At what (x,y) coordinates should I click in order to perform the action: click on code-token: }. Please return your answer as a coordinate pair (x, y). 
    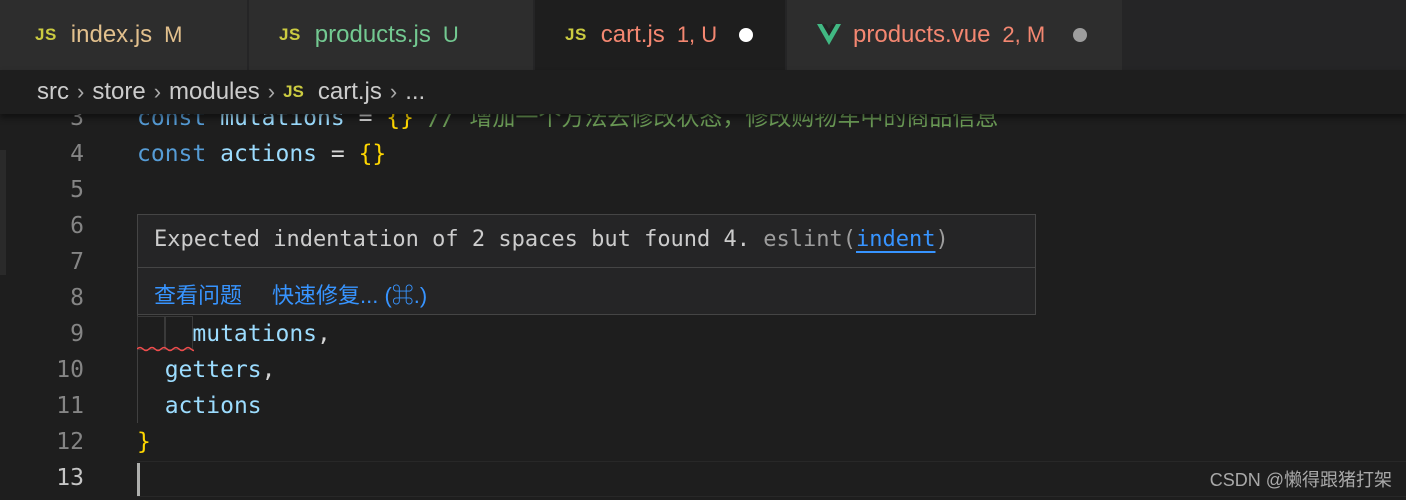
    Looking at the image, I should click on (144, 442).